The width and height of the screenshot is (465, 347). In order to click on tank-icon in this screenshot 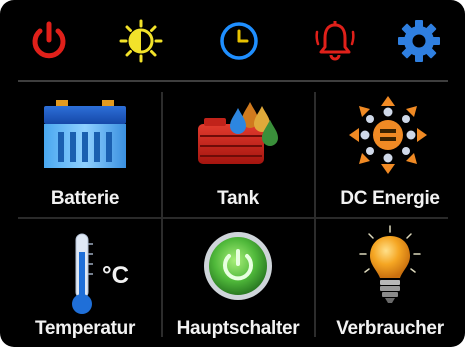, I will do `click(238, 133)`.